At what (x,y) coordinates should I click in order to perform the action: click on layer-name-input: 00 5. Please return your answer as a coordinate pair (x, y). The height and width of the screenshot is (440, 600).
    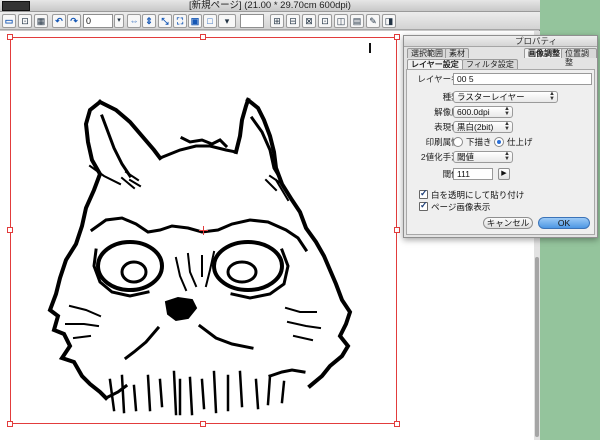
    Looking at the image, I should click on (522, 79).